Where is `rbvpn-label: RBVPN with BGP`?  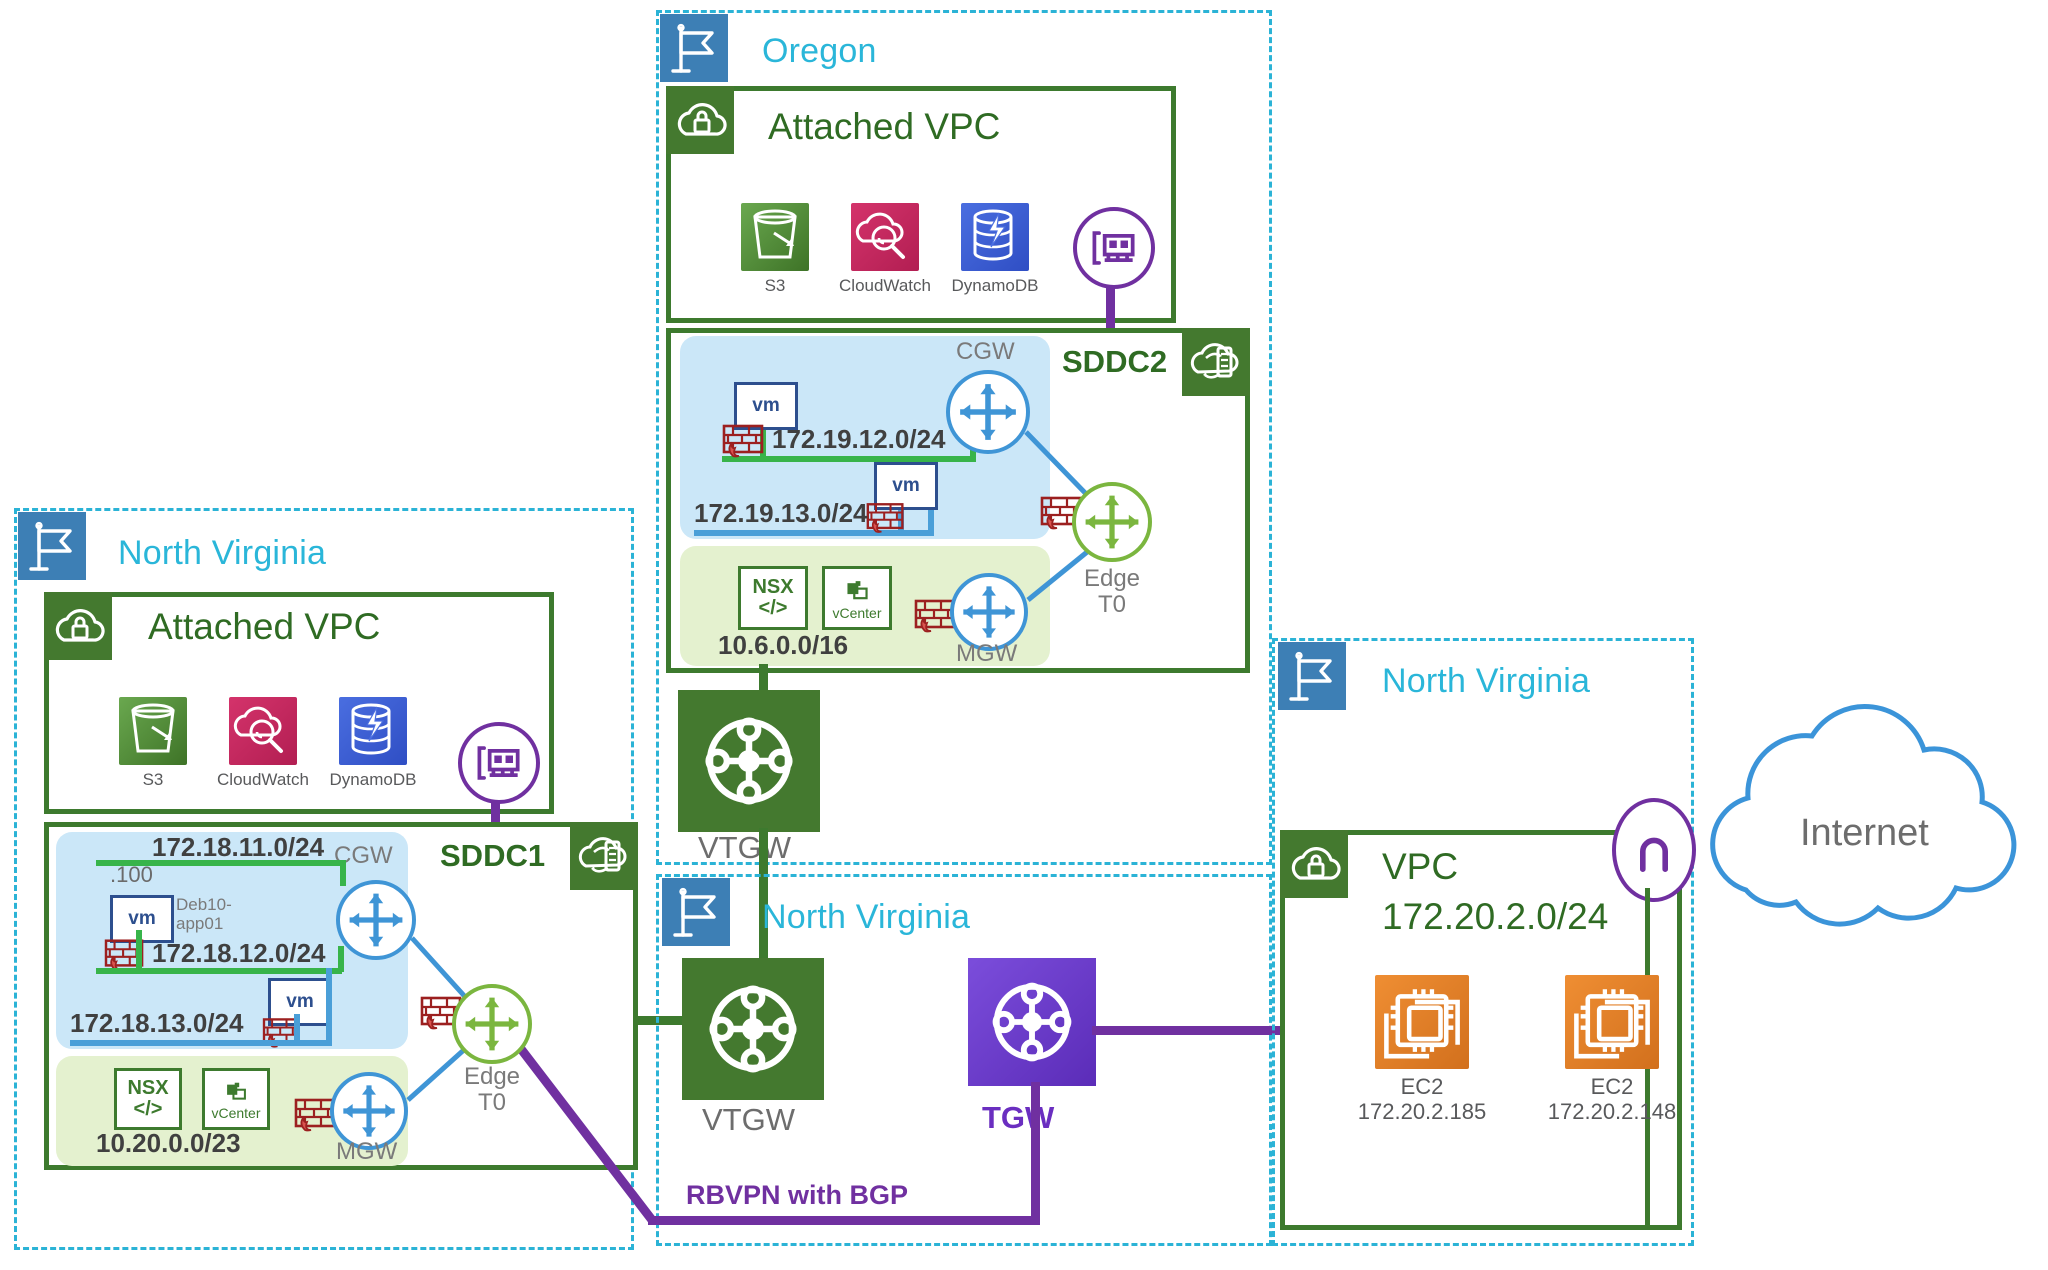 rbvpn-label: RBVPN with BGP is located at coordinates (797, 1195).